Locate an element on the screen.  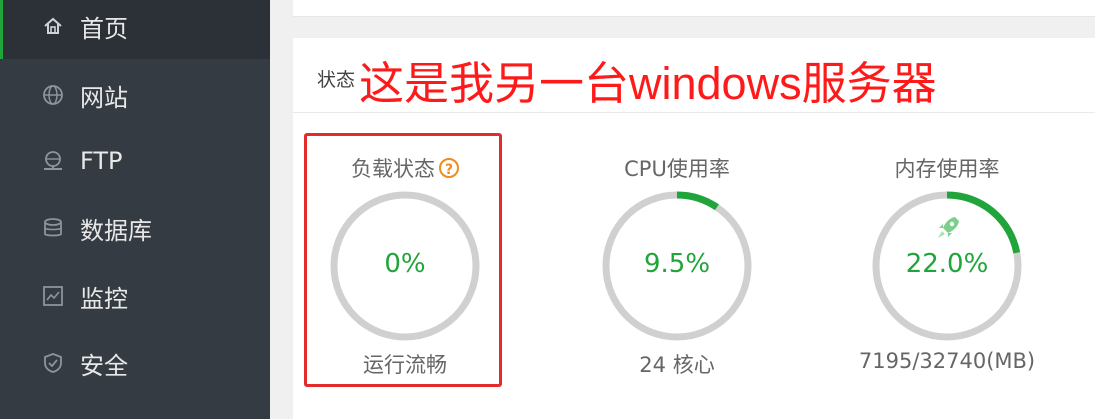
rocket-icon is located at coordinates (949, 227).